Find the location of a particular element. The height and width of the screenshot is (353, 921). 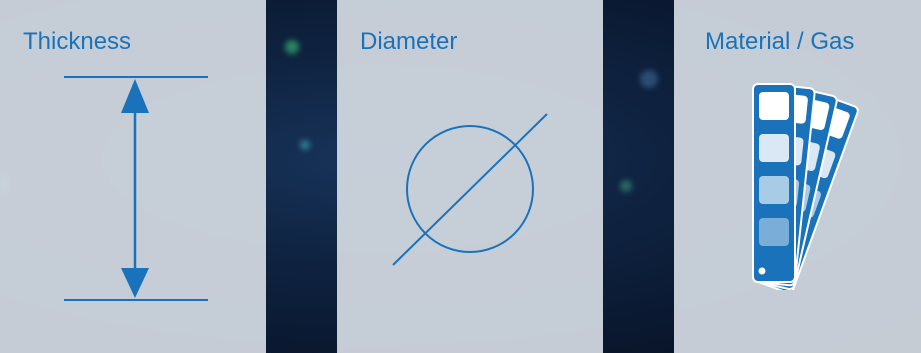

color-swatch-fan-icon is located at coordinates (805, 186).